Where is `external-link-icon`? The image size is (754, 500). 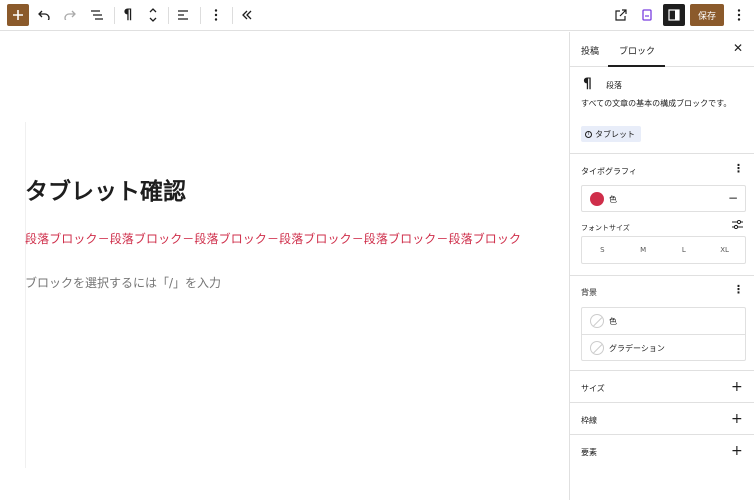
external-link-icon is located at coordinates (621, 15).